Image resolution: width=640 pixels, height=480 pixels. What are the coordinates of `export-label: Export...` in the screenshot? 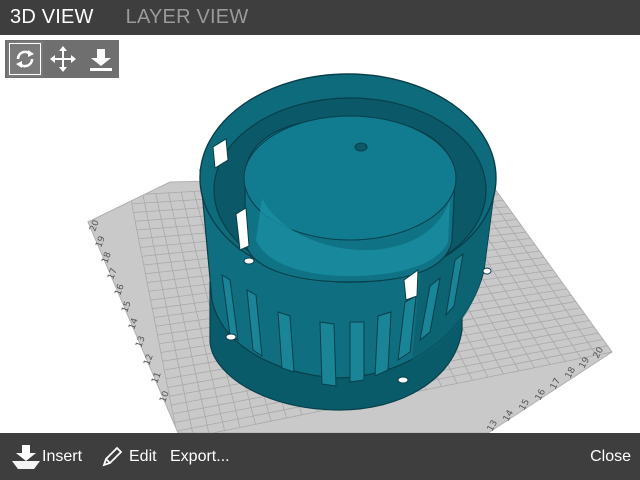 It's located at (200, 456).